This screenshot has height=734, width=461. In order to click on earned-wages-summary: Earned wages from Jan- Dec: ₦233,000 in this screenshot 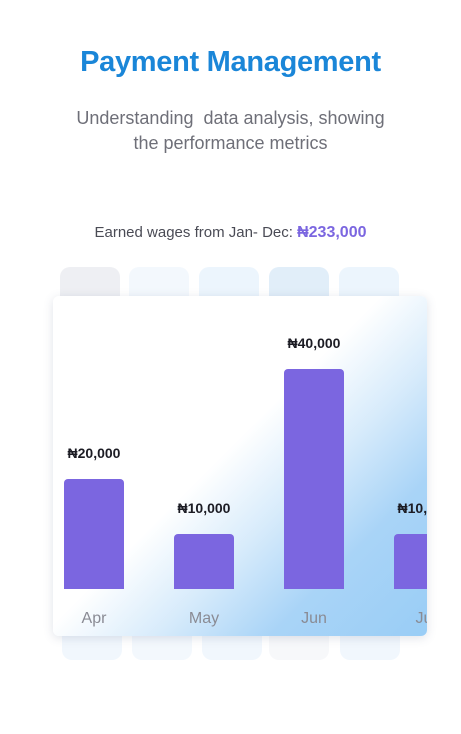, I will do `click(230, 233)`.